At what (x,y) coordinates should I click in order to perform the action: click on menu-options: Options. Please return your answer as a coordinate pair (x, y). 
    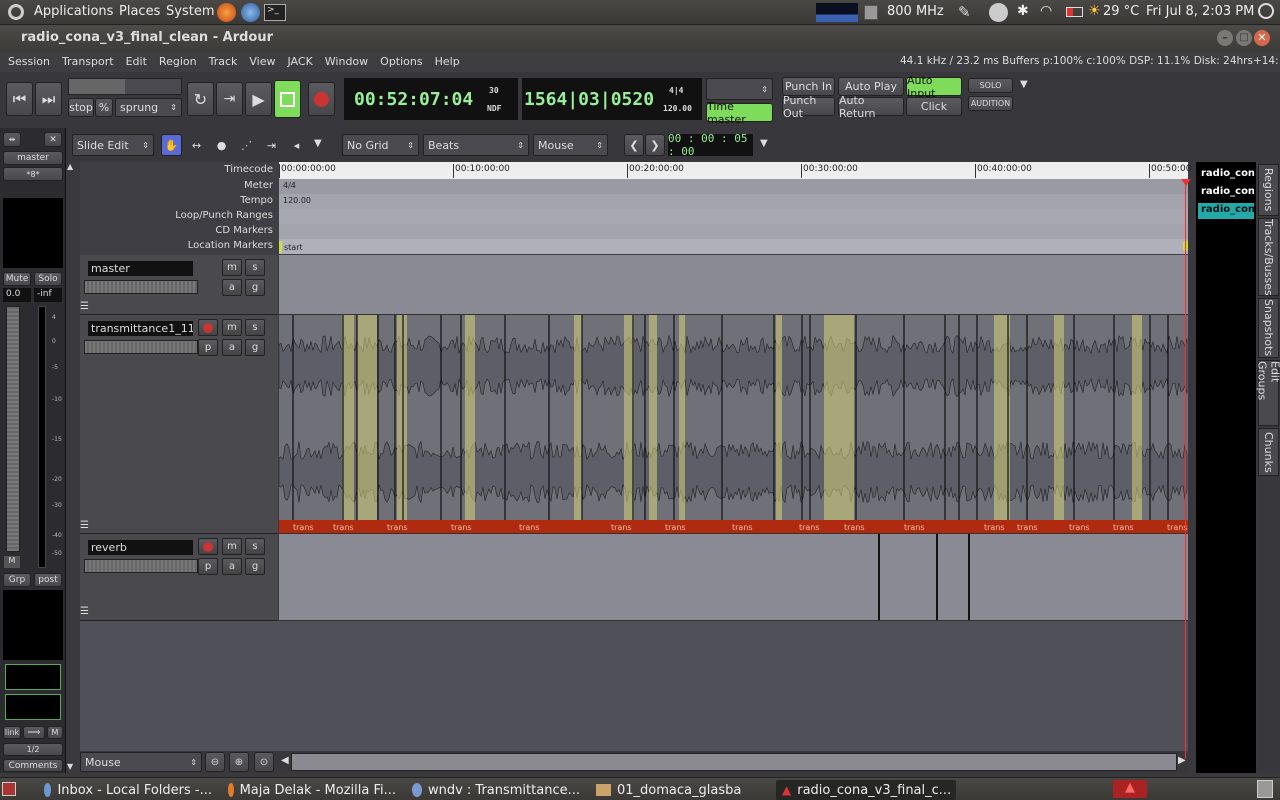
    Looking at the image, I should click on (401, 61).